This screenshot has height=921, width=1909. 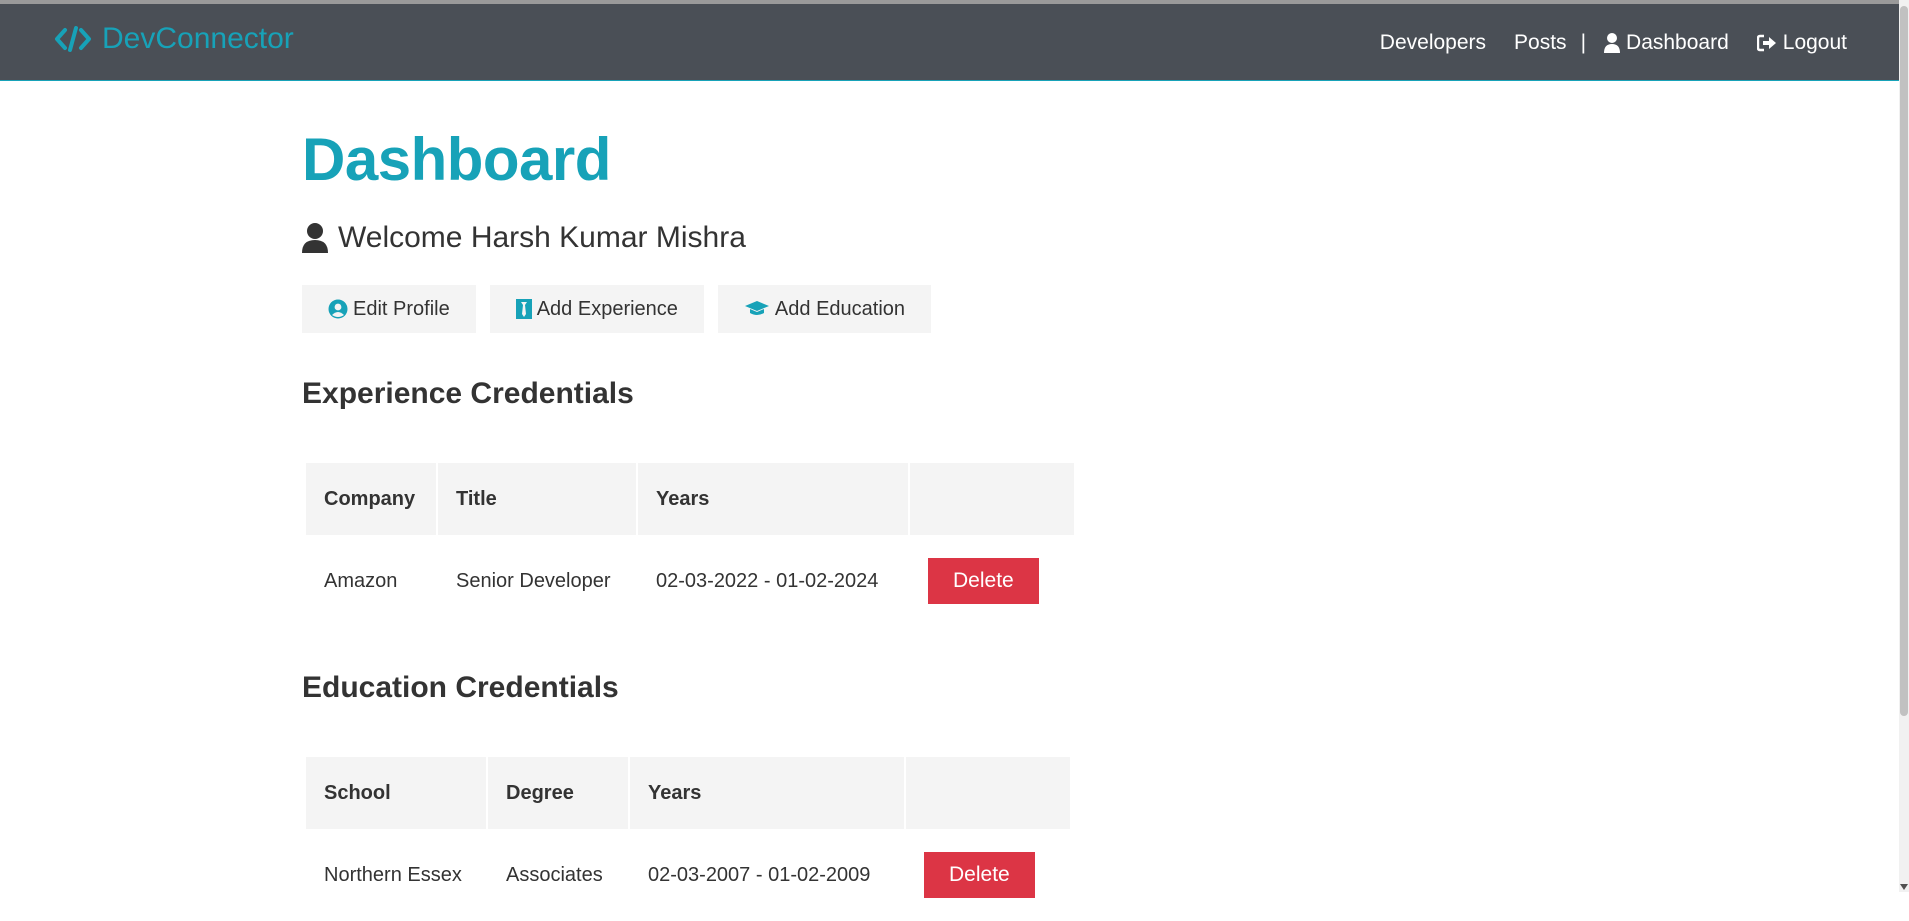 What do you see at coordinates (396, 793) in the screenshot?
I see `header-school: School` at bounding box center [396, 793].